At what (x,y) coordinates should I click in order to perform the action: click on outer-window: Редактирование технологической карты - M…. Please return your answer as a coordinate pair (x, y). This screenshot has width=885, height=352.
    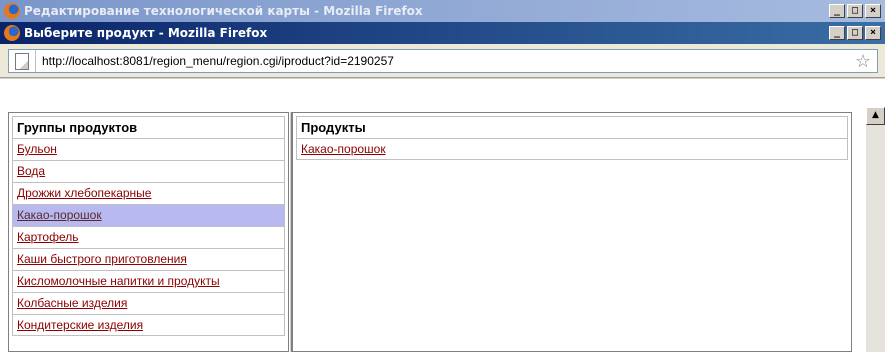
    Looking at the image, I should click on (442, 11).